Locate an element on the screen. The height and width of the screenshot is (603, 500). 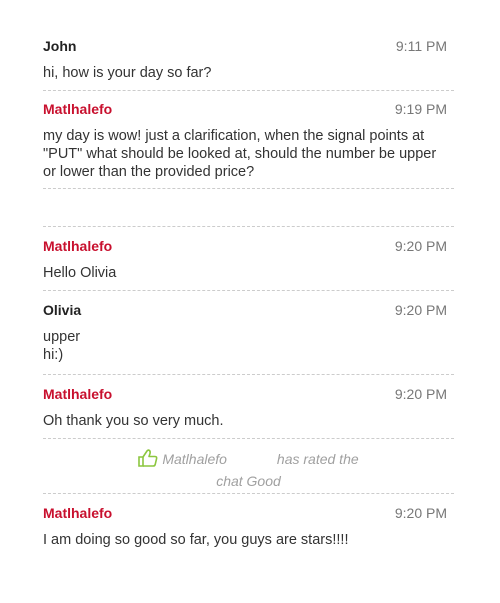
message-time: 9:11 PM is located at coordinates (421, 46).